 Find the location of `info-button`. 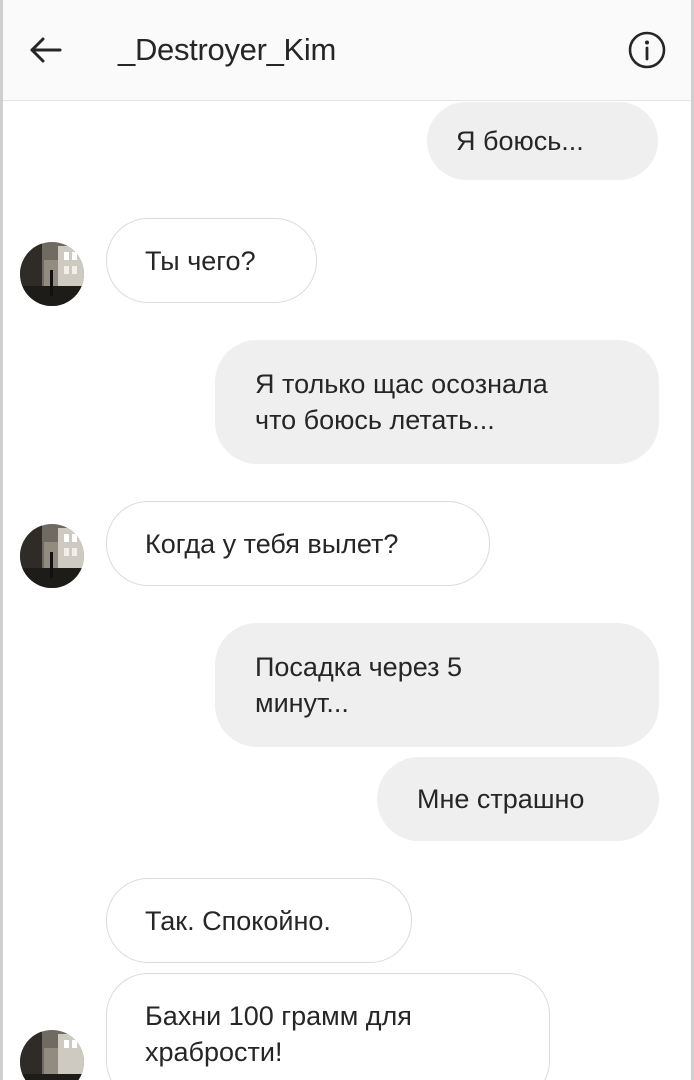

info-button is located at coordinates (647, 50).